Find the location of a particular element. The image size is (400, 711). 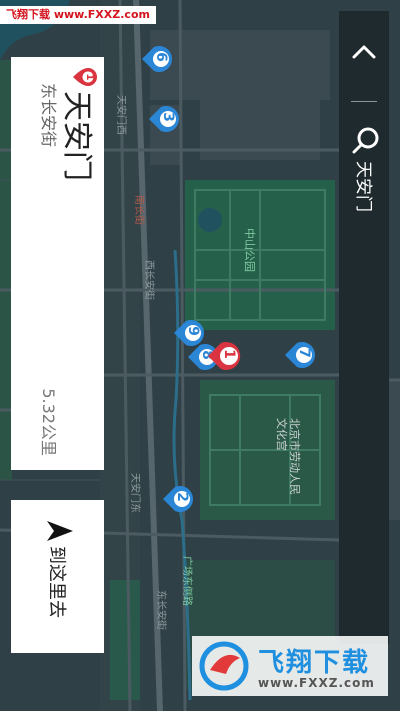

map-label-tiananmen-east: 天安门东 is located at coordinates (134, 493).